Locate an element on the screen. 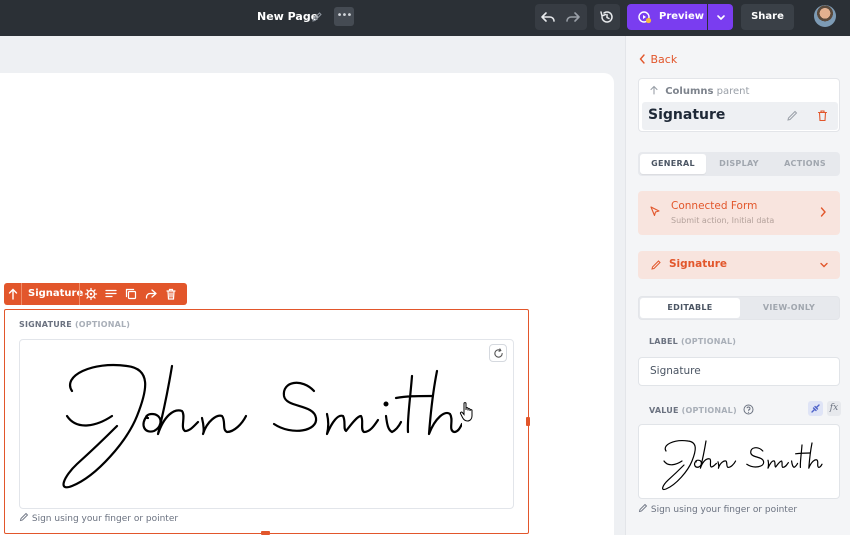  component-name: Signature is located at coordinates (687, 115).